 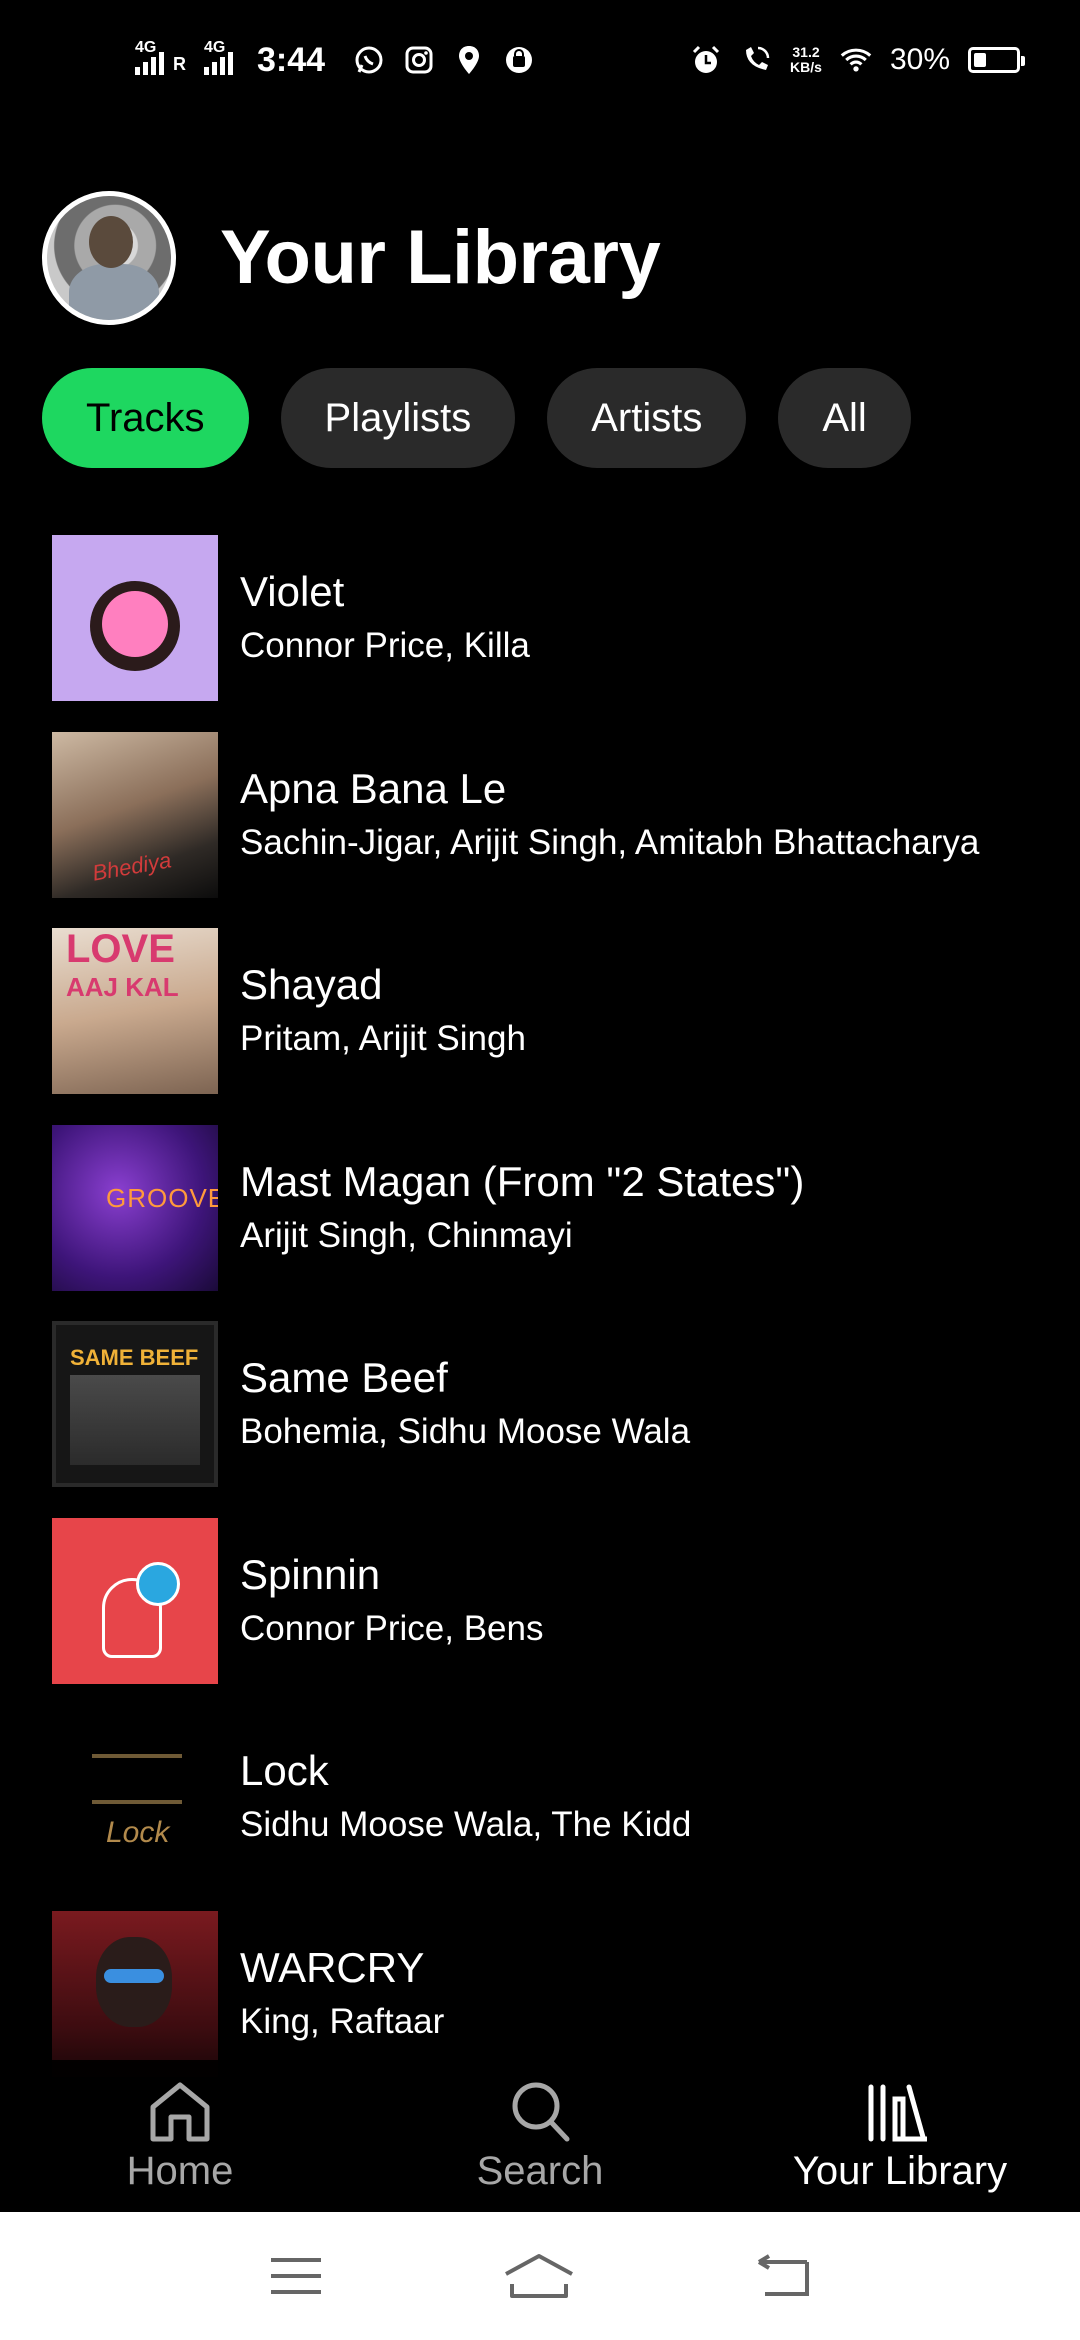 What do you see at coordinates (519, 60) in the screenshot?
I see `shopping-bag-icon` at bounding box center [519, 60].